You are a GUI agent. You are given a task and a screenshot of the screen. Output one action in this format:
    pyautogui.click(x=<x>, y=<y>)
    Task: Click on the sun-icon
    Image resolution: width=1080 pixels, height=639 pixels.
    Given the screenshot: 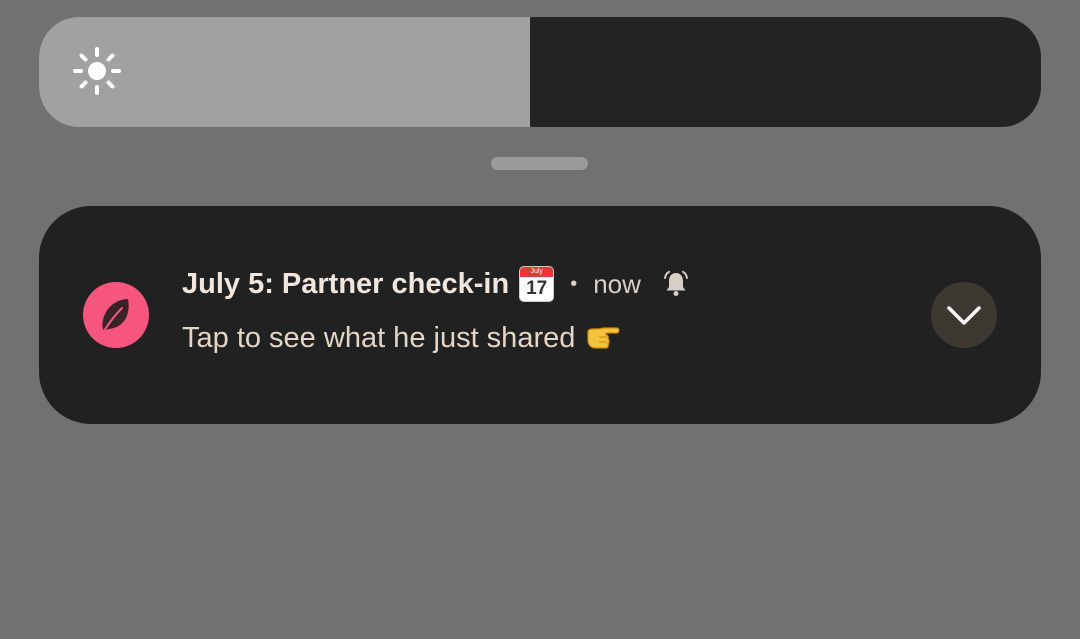 What is the action you would take?
    pyautogui.click(x=97, y=71)
    